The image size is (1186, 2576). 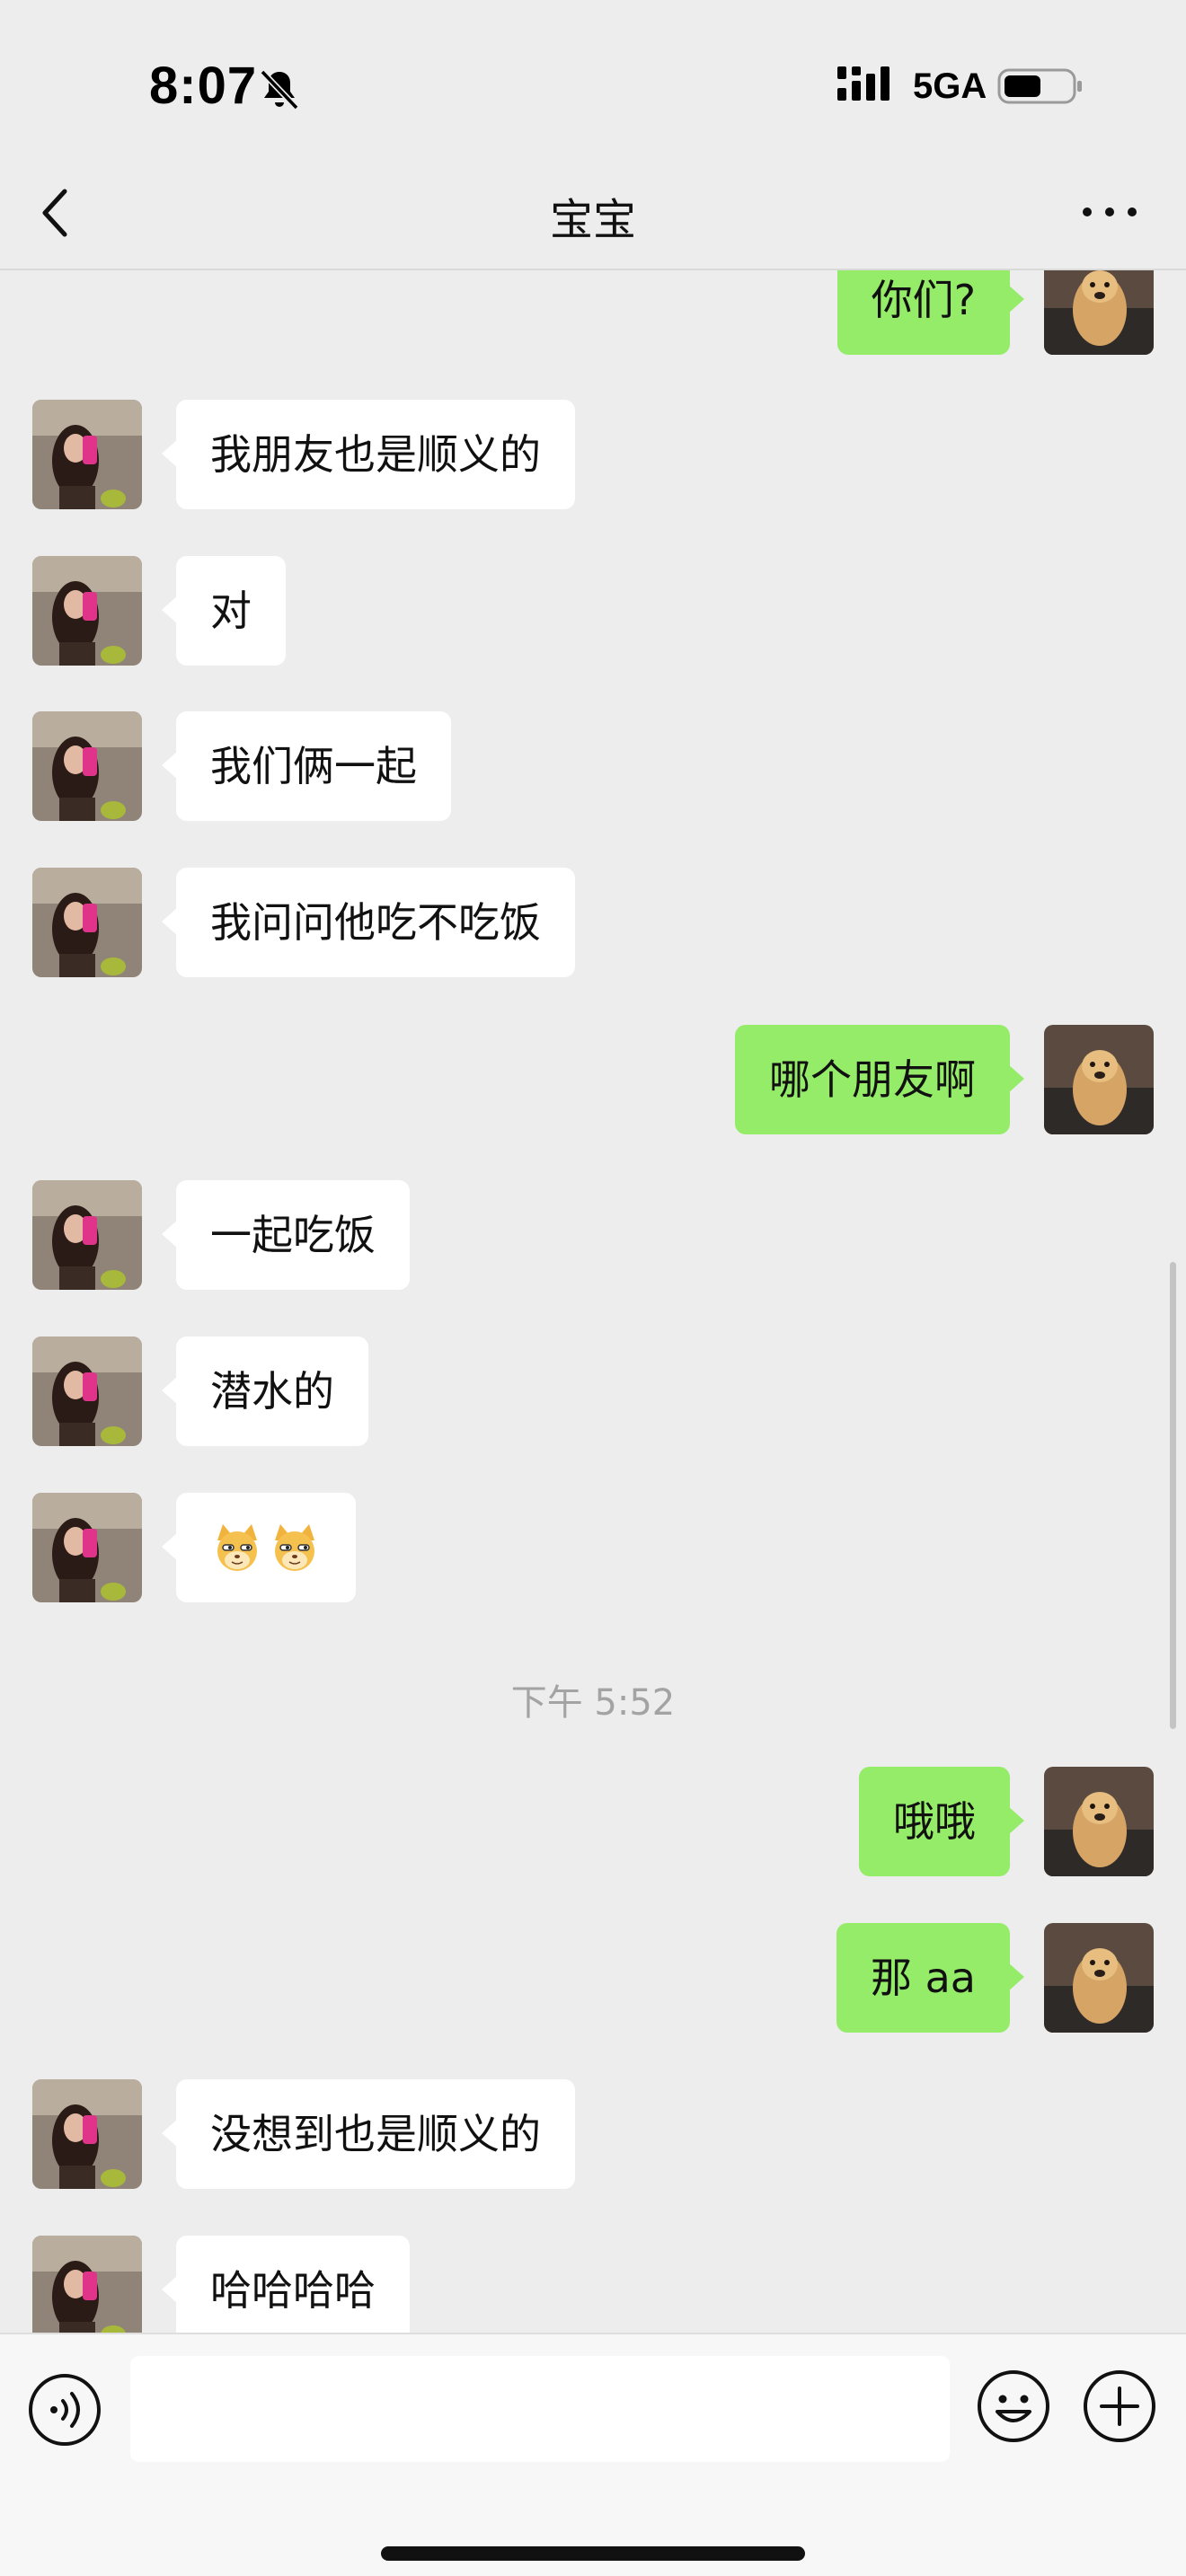 What do you see at coordinates (593, 1821) in the screenshot?
I see `message-outgoing: 哦哦` at bounding box center [593, 1821].